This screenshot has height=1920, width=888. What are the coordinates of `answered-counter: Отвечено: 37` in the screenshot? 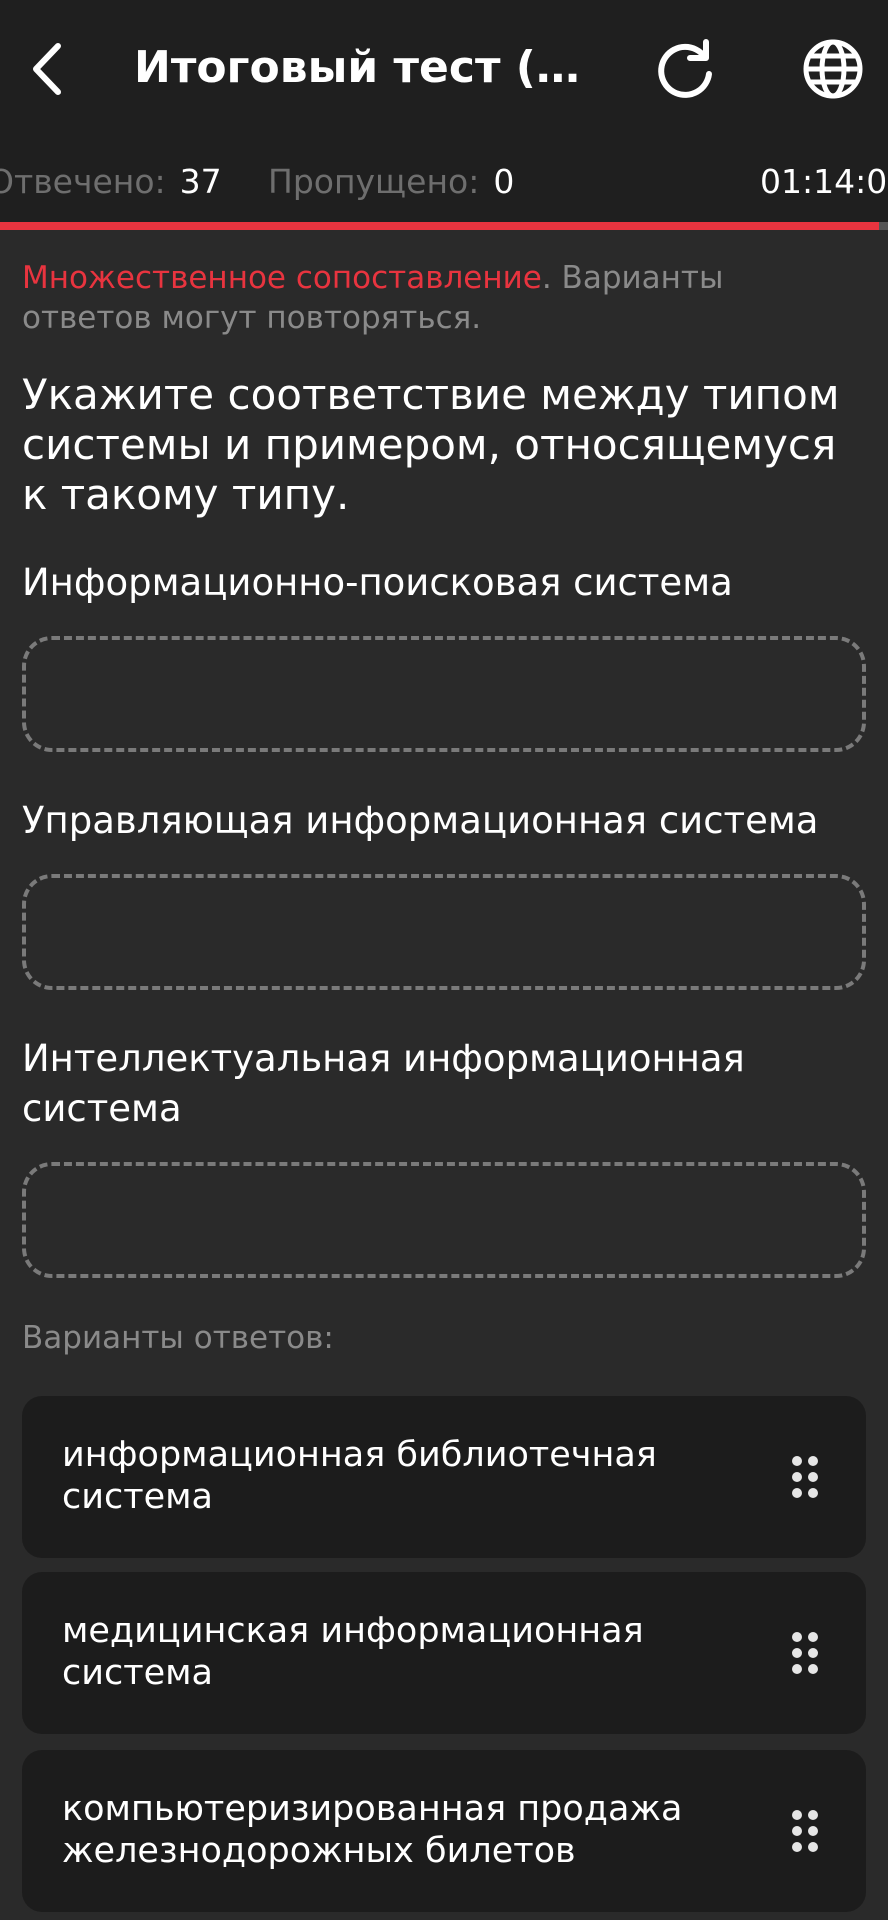 It's located at (111, 182).